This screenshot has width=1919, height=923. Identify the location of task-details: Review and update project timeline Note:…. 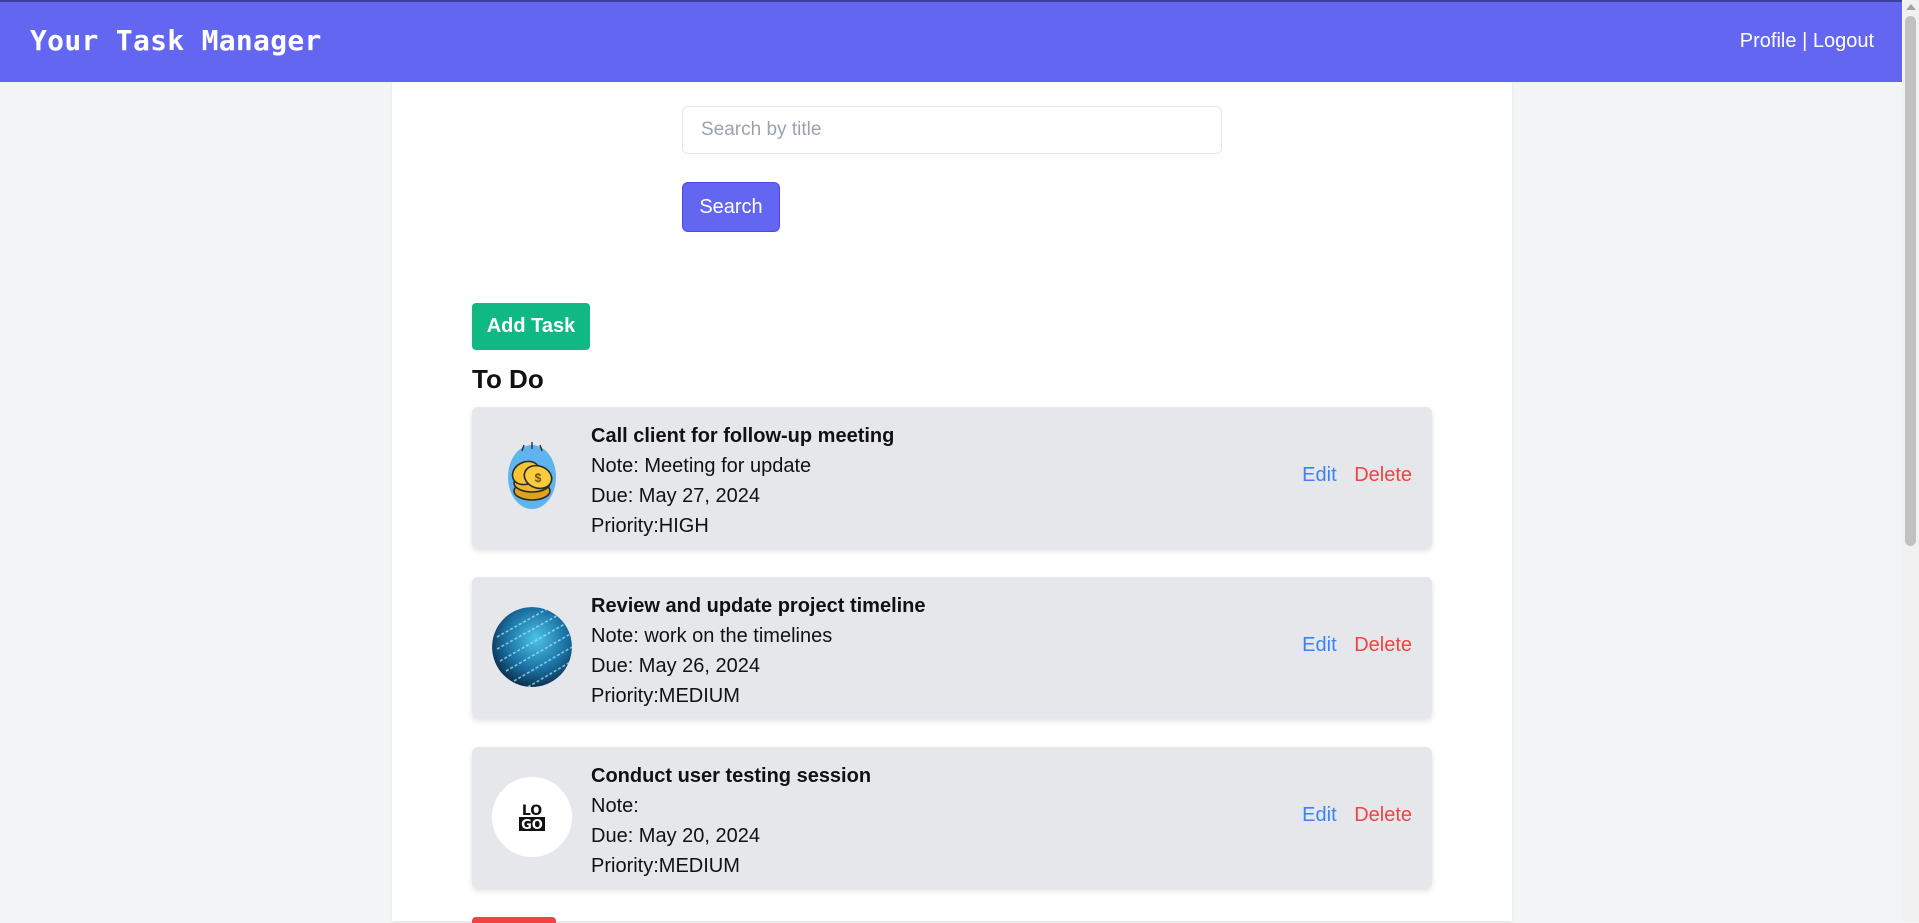
(758, 651).